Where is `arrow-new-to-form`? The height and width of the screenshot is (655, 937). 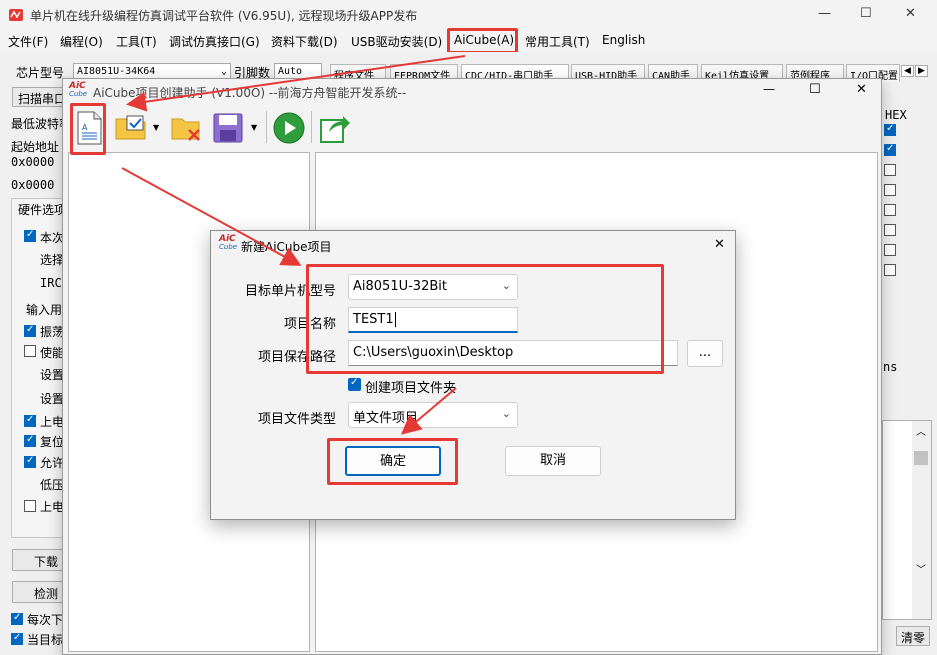 arrow-new-to-form is located at coordinates (211, 216).